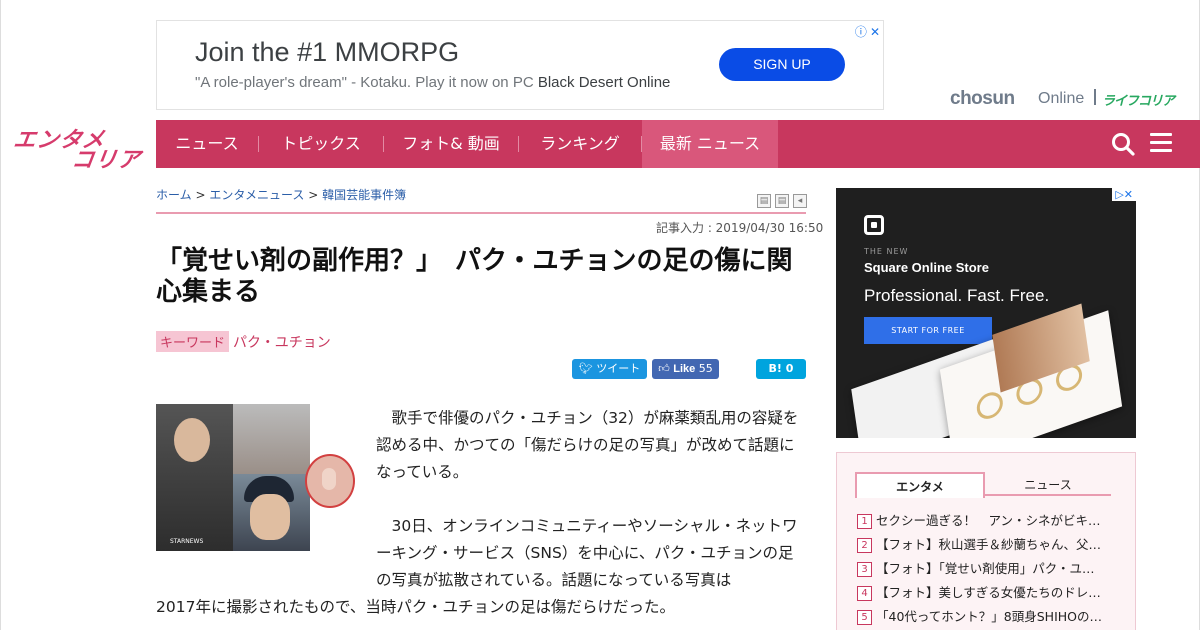  I want to click on tab-entertainment: エンタメ, so click(920, 485).